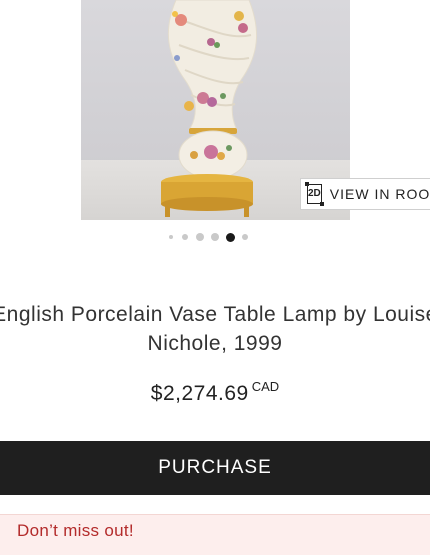 The image size is (430, 555). What do you see at coordinates (379, 194) in the screenshot?
I see `view-in-room-label: VIEW IN ROOM` at bounding box center [379, 194].